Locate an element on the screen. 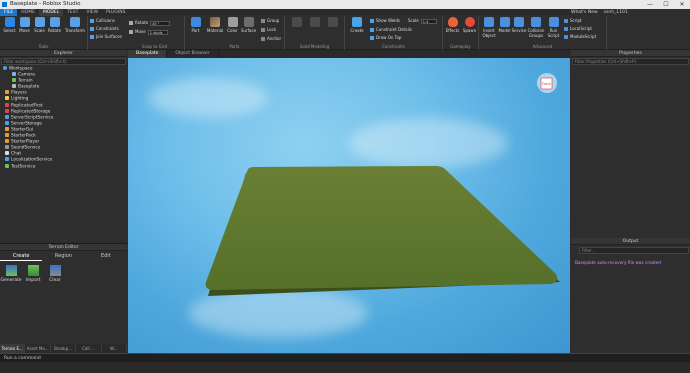 This screenshot has height=373, width=690. create-constraint-button: Create is located at coordinates (357, 25).